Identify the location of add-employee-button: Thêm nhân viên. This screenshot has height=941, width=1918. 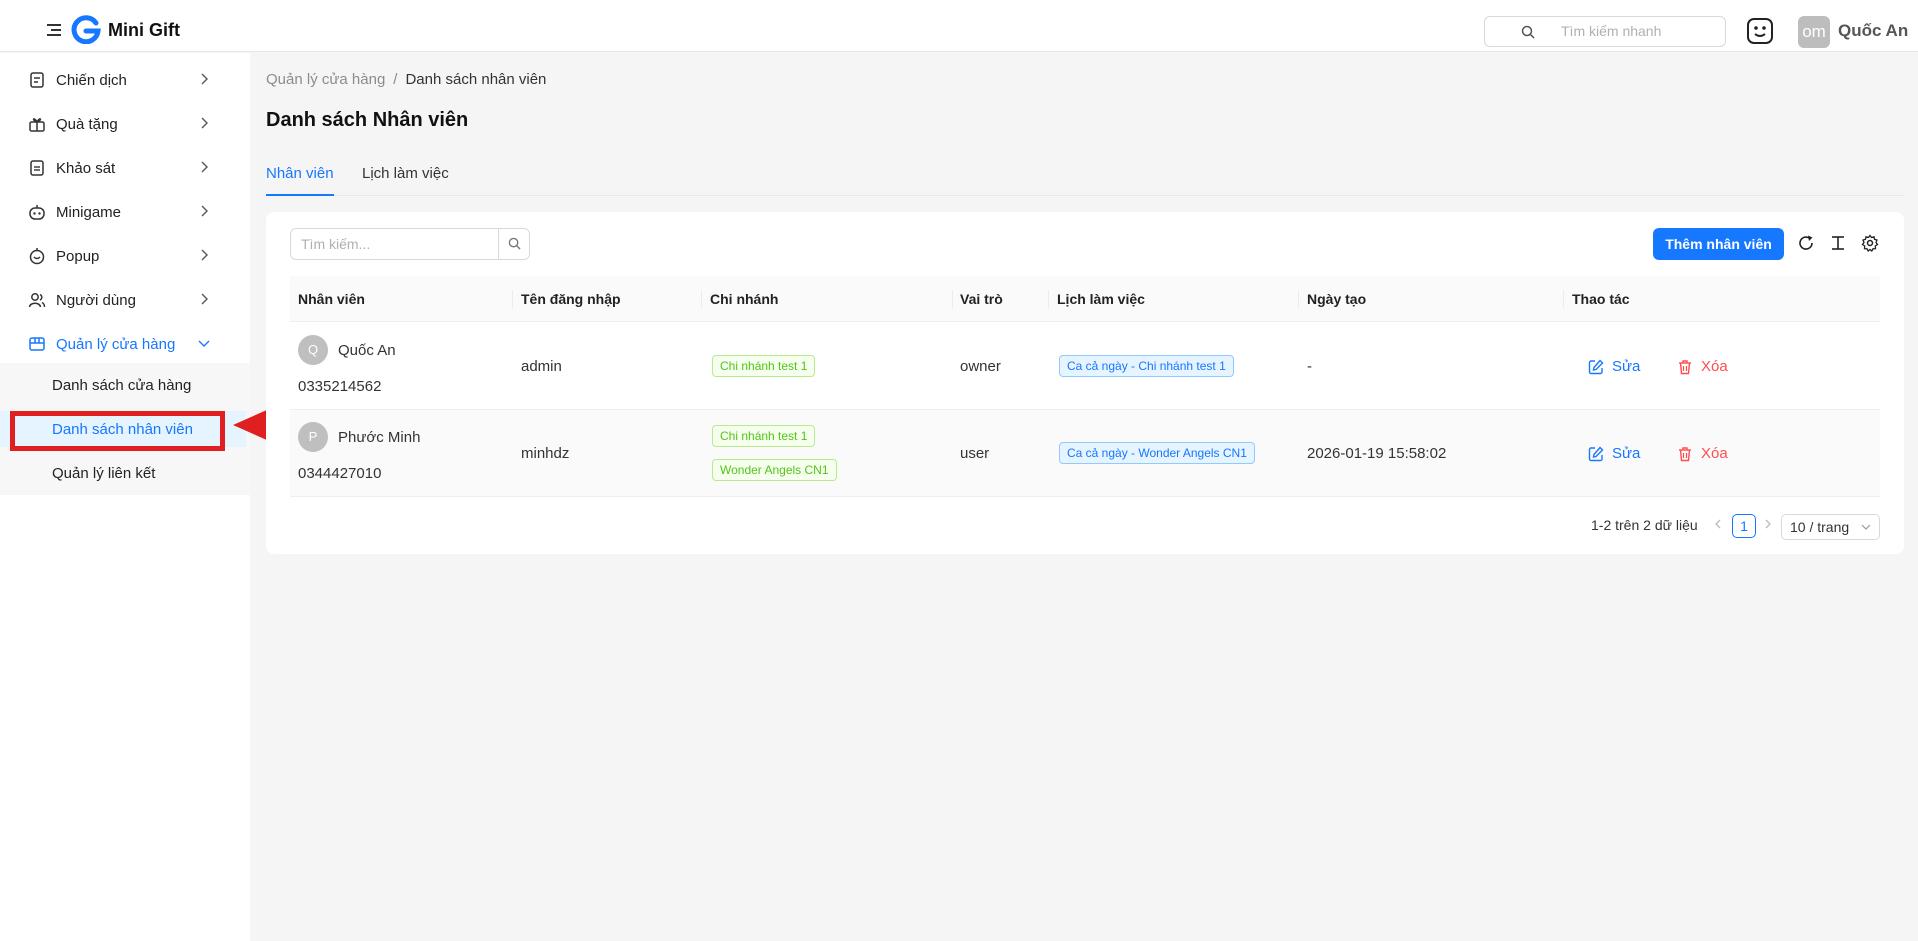
(1718, 244).